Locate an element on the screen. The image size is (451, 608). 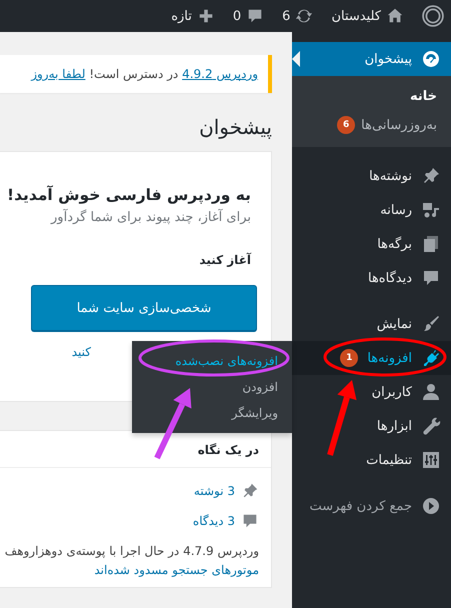
count-link: 3 دیدگاه is located at coordinates (213, 521).